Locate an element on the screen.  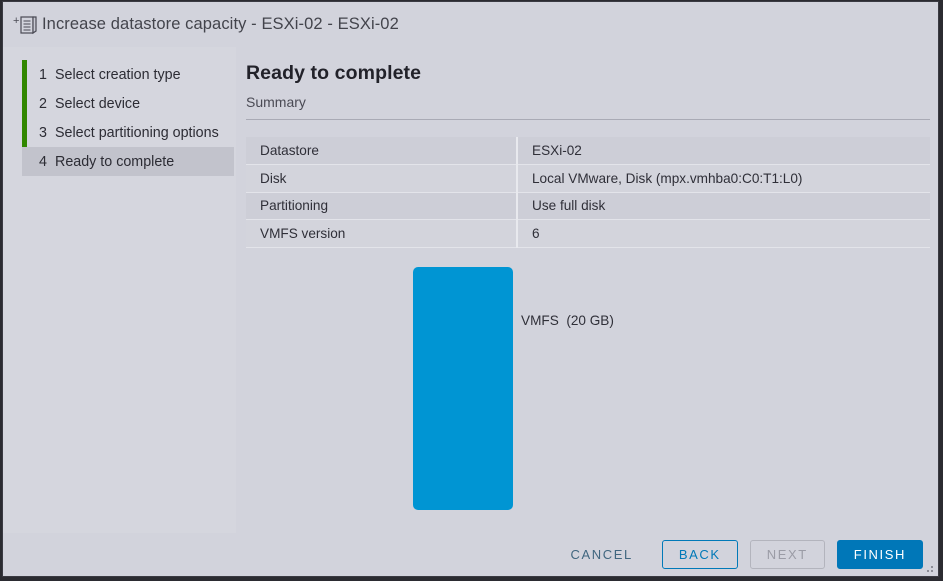
table-row: Datastore ESXi-02 is located at coordinates (588, 151).